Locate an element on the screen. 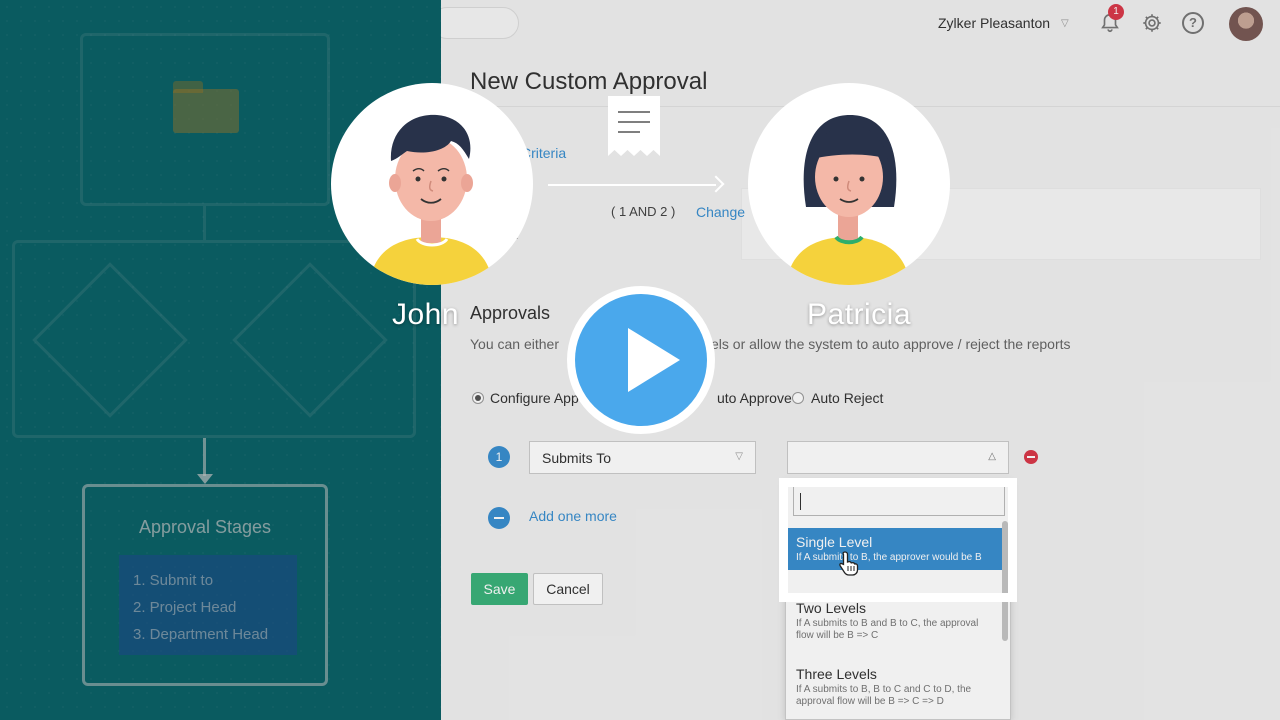 The image size is (1280, 720). step-number-badge: 1 is located at coordinates (499, 457).